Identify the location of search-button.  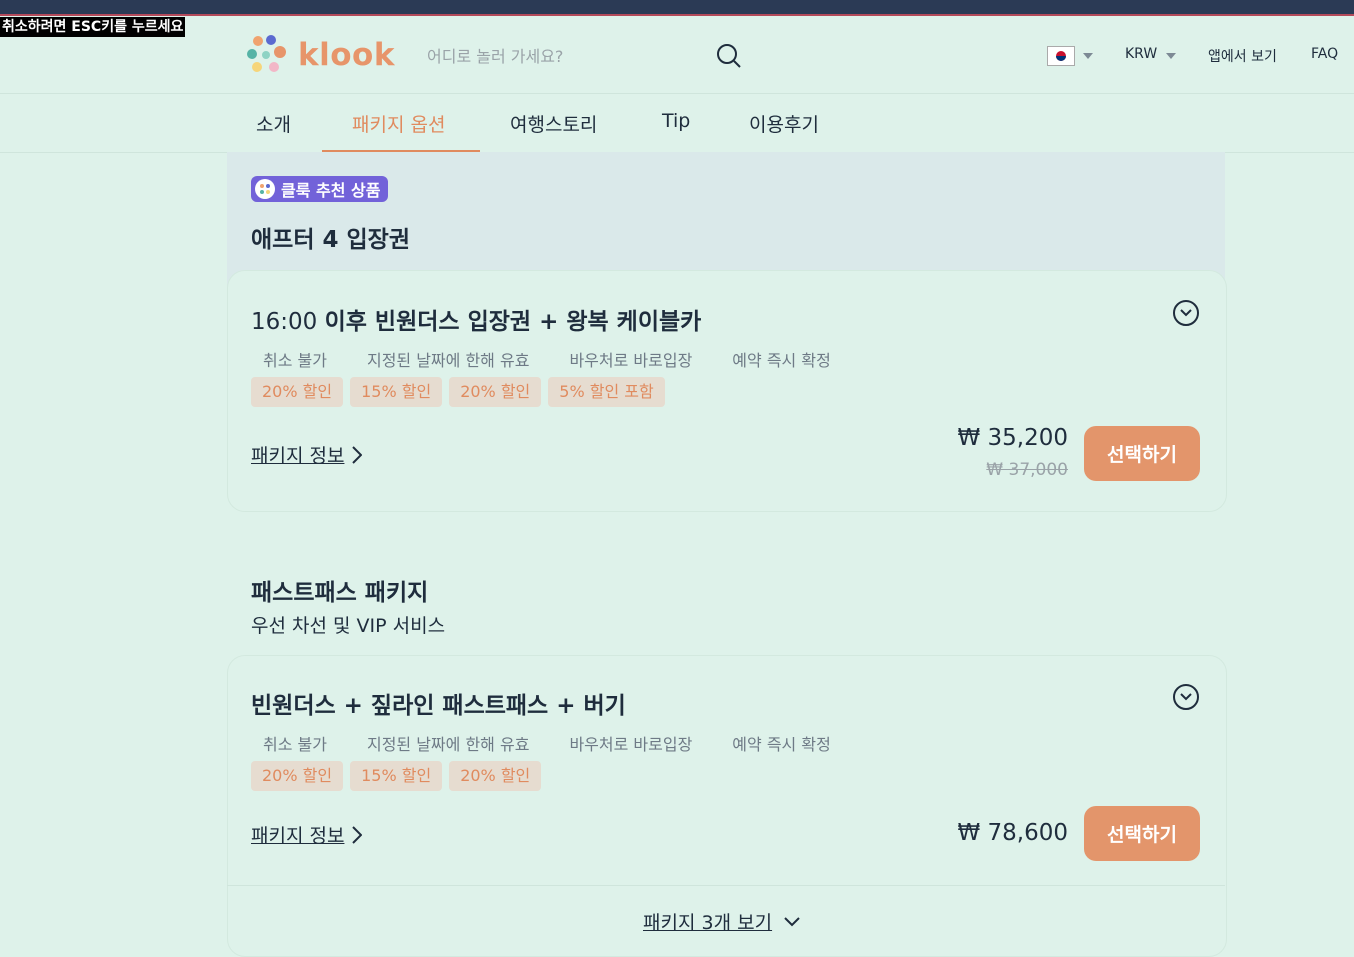
(729, 58).